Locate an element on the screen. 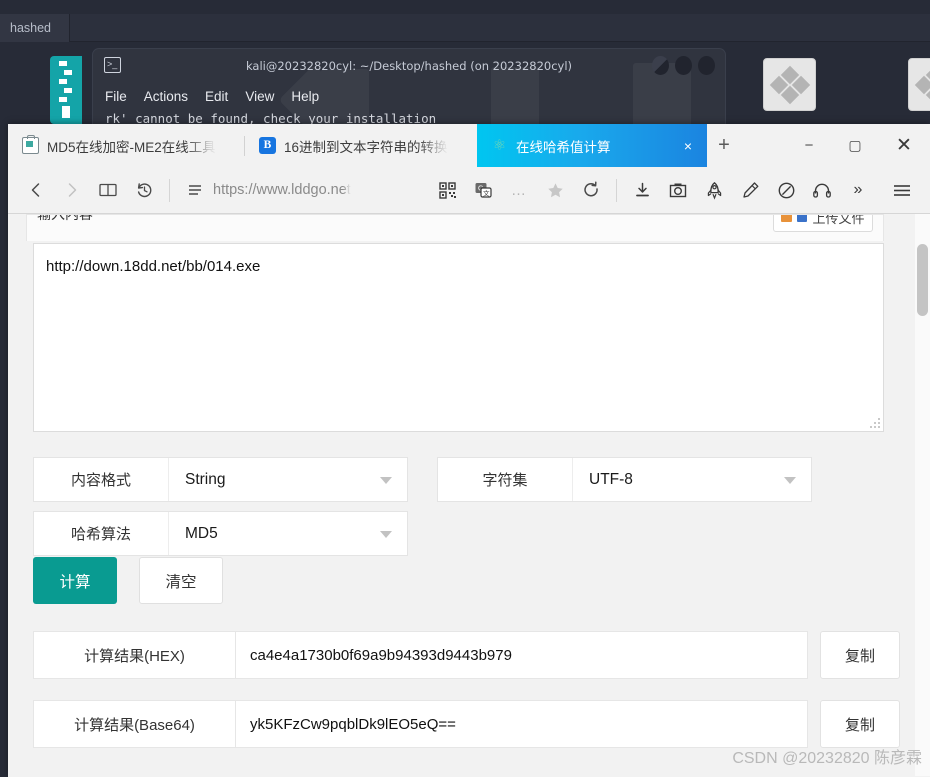  terminal-minimize-button is located at coordinates (660, 65).